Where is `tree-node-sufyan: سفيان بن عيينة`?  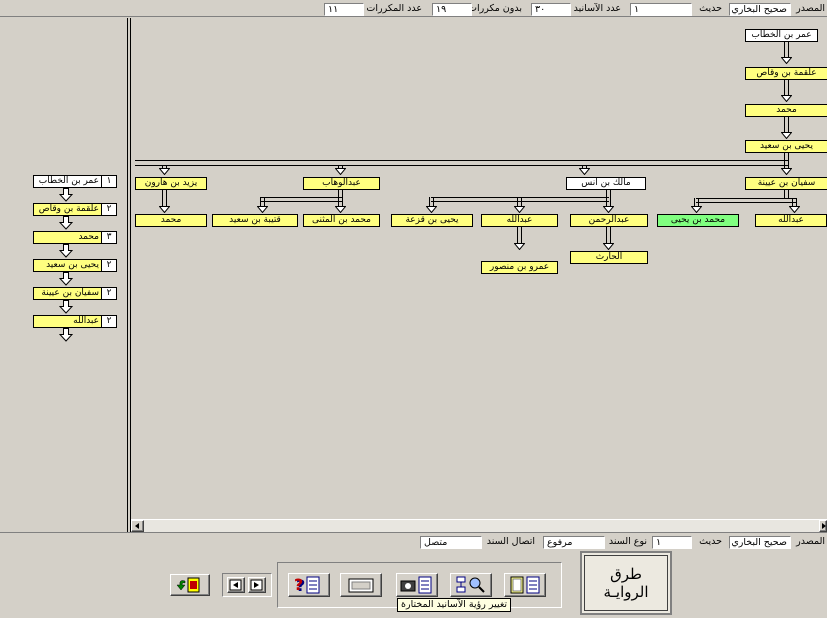 tree-node-sufyan: سفيان بن عيينة is located at coordinates (786, 183).